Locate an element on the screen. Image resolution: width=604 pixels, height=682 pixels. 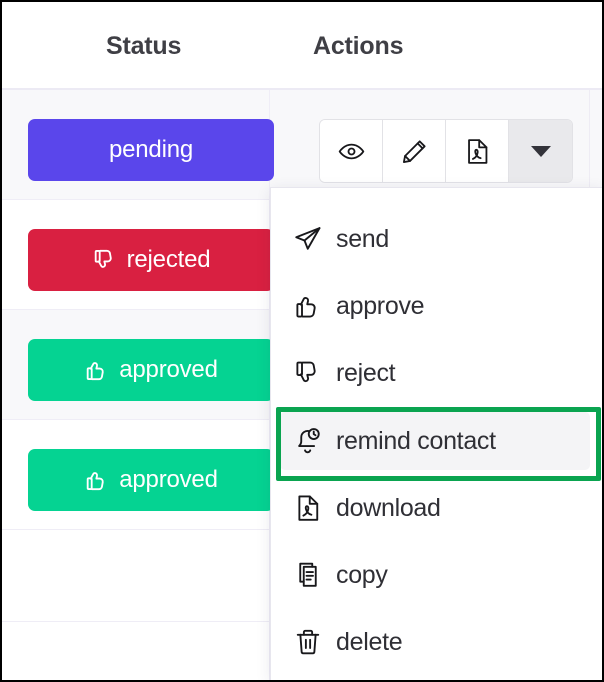
menu-item-download: download is located at coordinates (435, 508).